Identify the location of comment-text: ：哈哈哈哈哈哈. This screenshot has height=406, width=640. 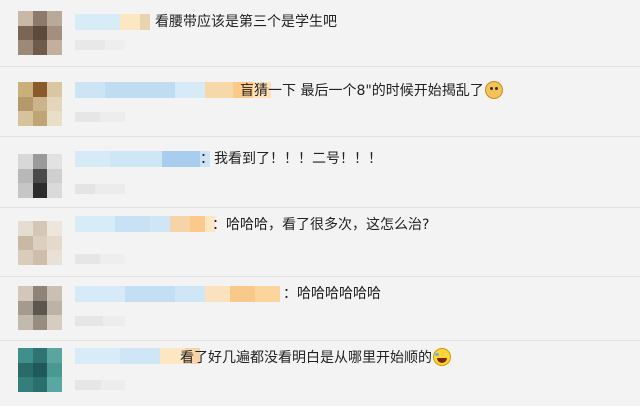
(332, 294).